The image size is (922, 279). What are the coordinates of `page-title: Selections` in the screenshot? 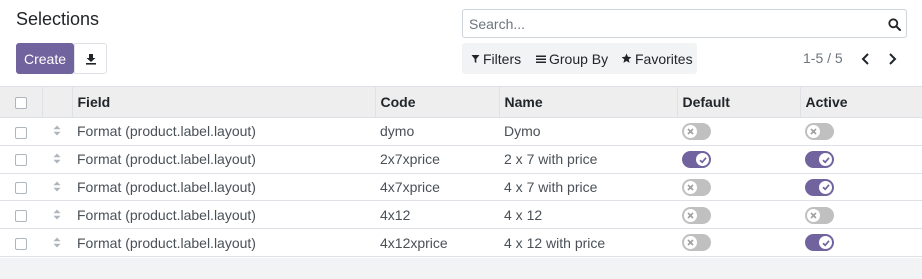 It's located at (58, 19).